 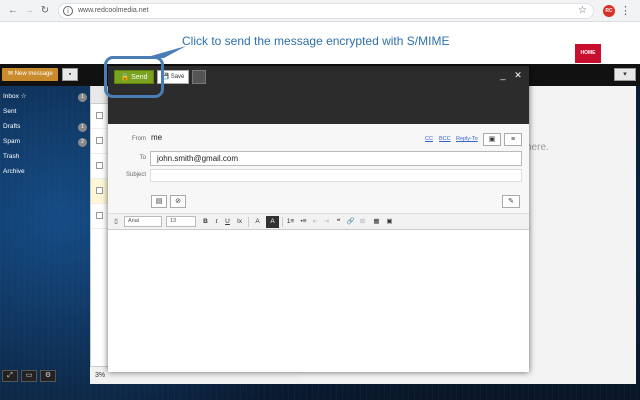 What do you see at coordinates (11, 156) in the screenshot?
I see `sidebar-item-label: Trash` at bounding box center [11, 156].